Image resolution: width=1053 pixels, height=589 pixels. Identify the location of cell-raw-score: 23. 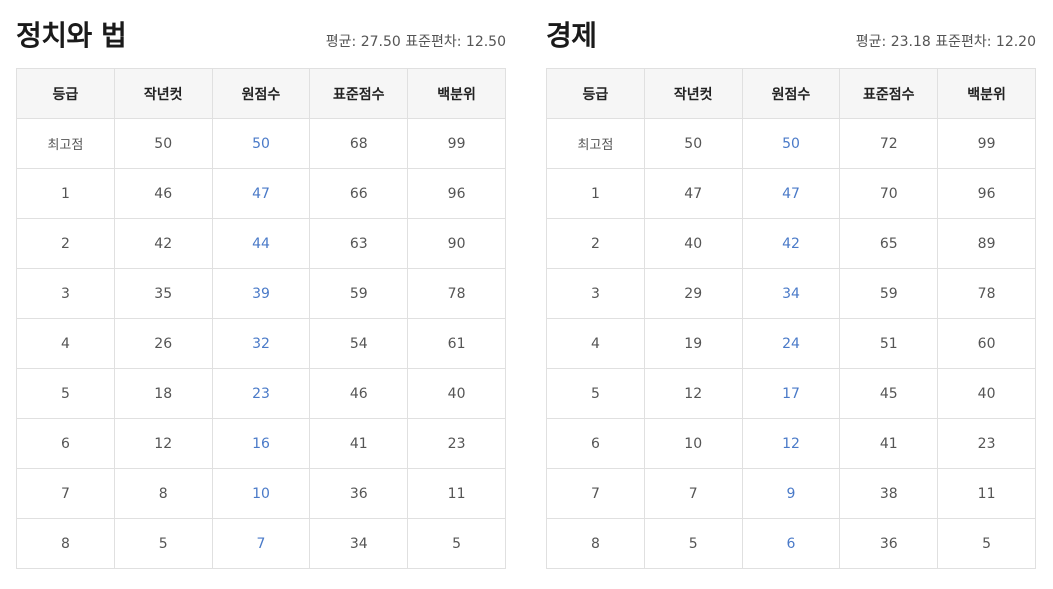
(261, 393).